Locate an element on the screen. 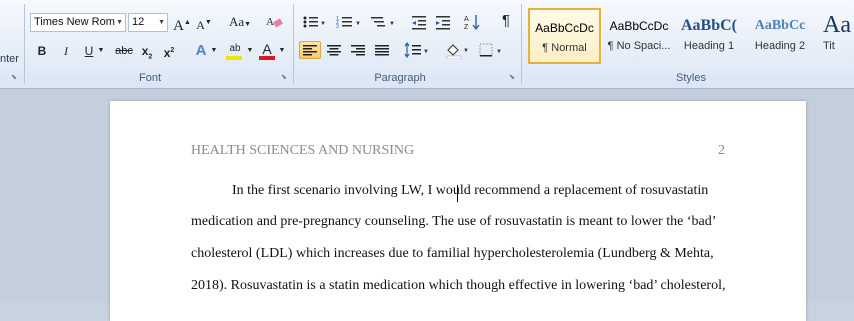  paragraph-dialog-launcher-icon: ⬊ is located at coordinates (513, 78).